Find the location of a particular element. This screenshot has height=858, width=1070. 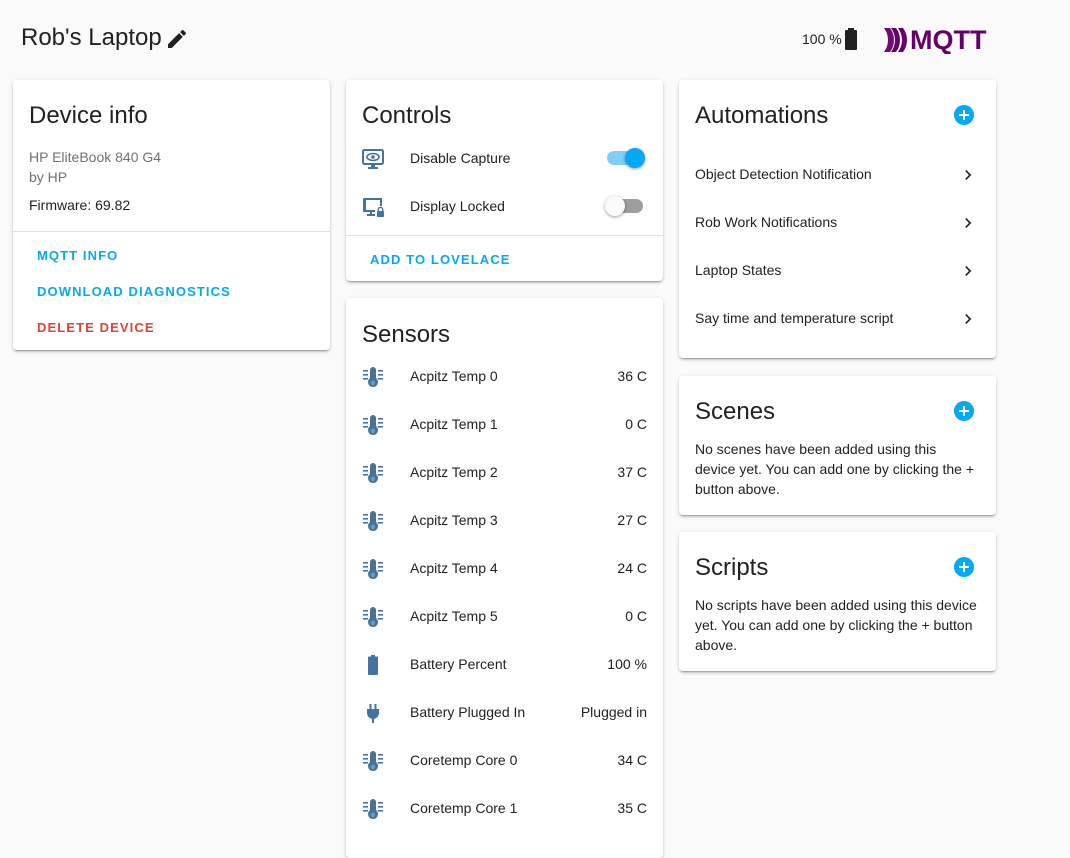

control-row-disable-capture: Disable Capture is located at coordinates (504, 159).